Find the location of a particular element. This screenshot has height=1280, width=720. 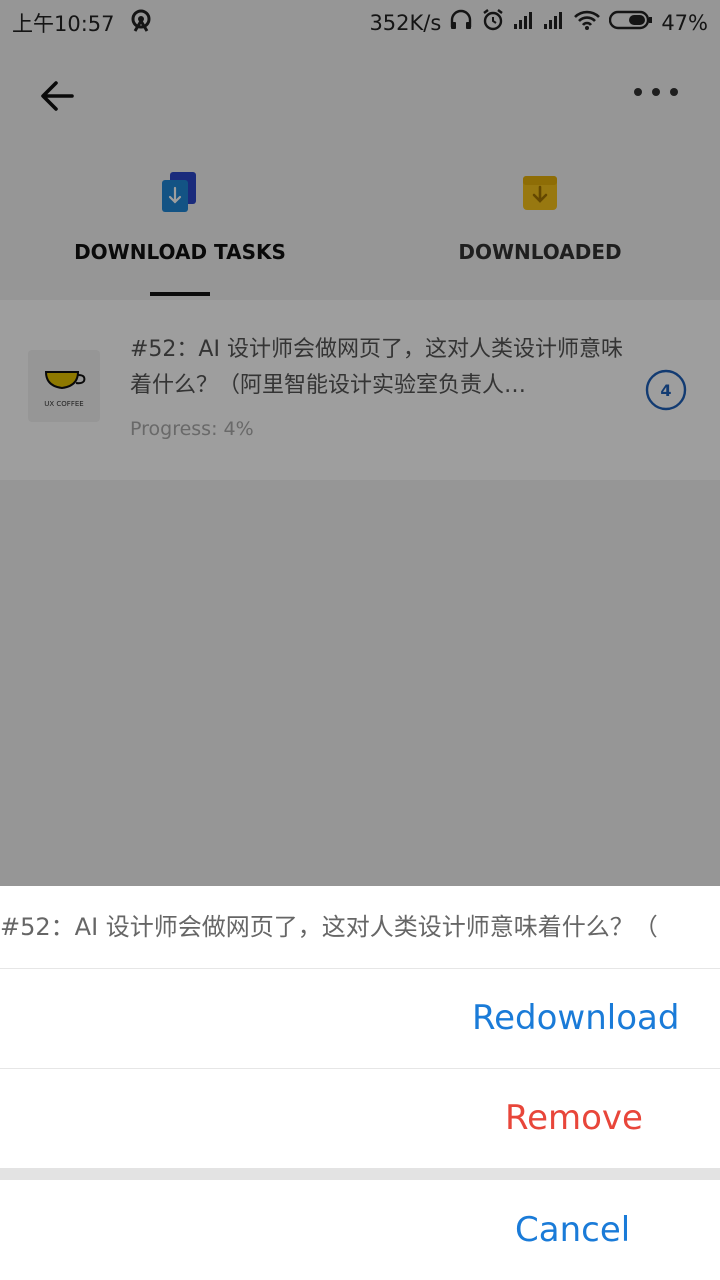

sheet-divider is located at coordinates (360, 1174).